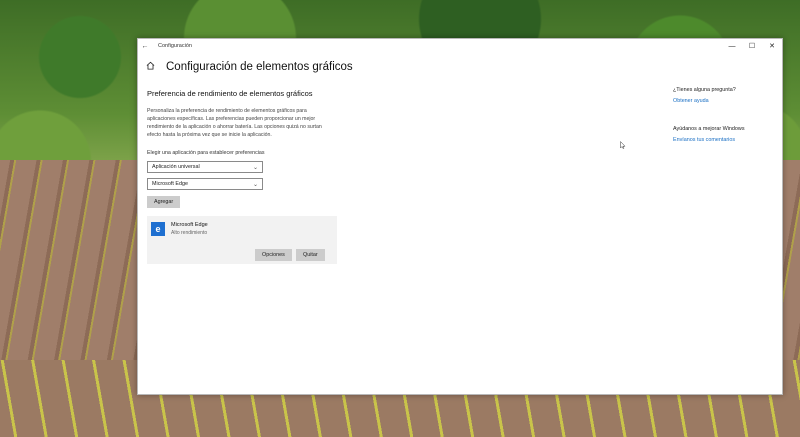 Image resolution: width=800 pixels, height=437 pixels. Describe the element at coordinates (704, 90) in the screenshot. I see `help-question: ¿Tienes alguna pregunta?` at that location.